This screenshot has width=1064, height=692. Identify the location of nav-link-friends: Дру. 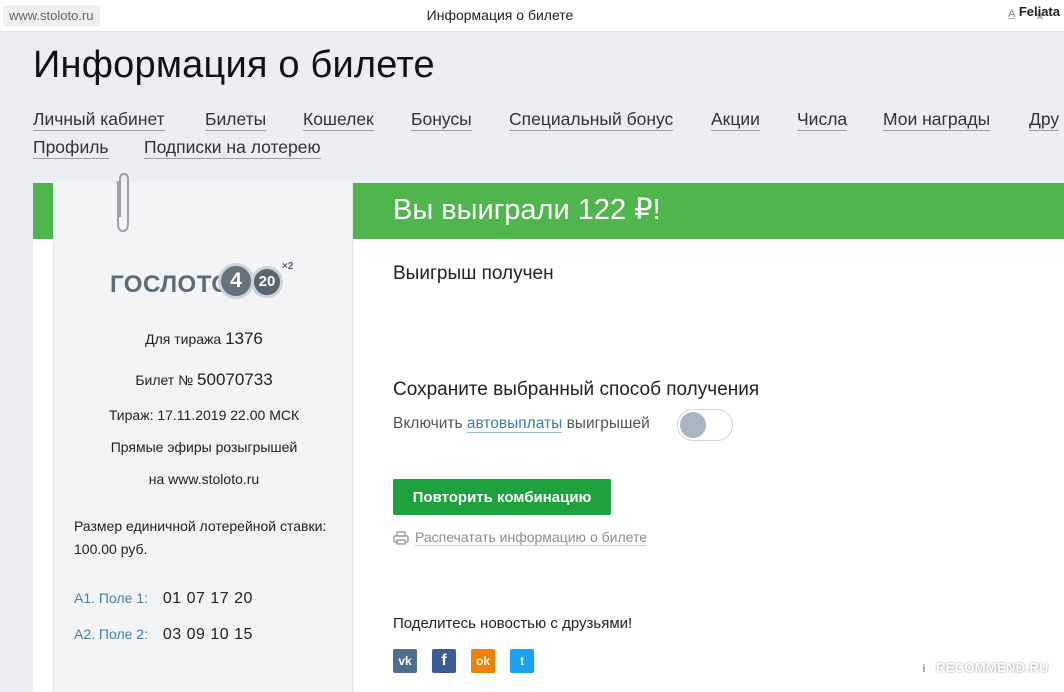
(1044, 119).